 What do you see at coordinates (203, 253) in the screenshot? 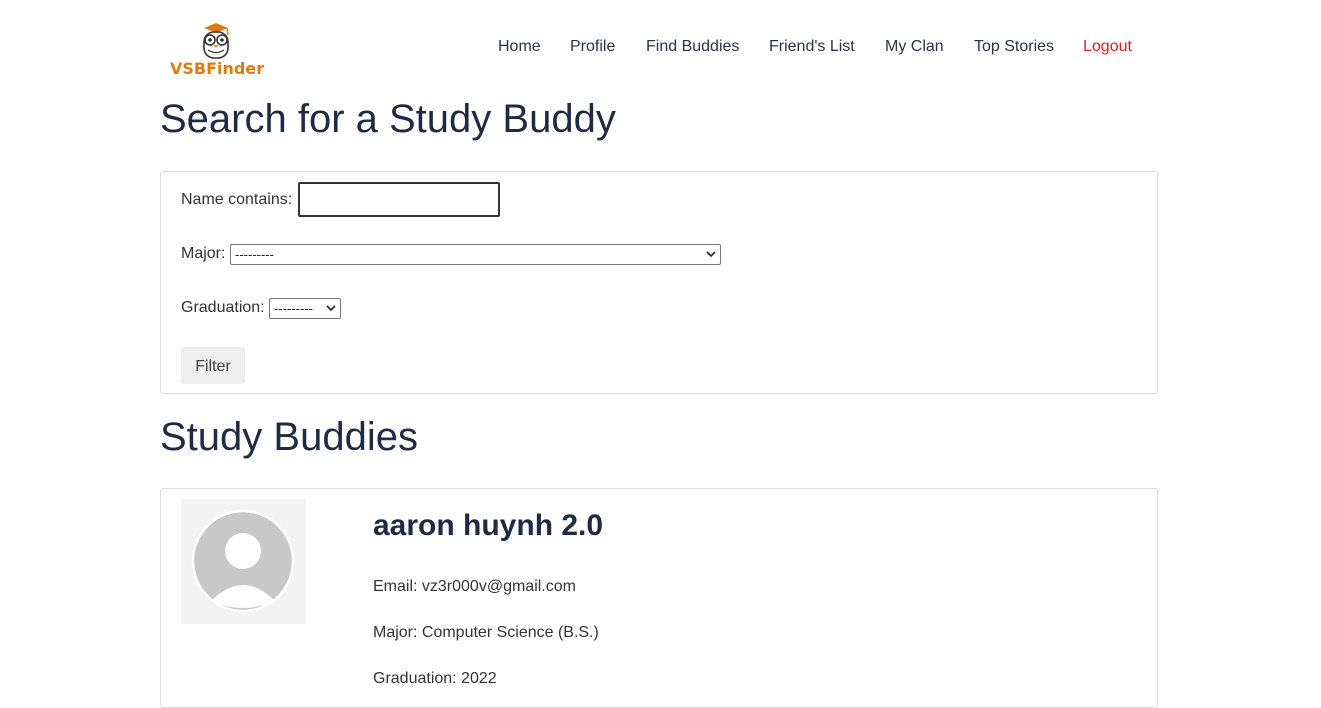
I see `major-label: Major:` at bounding box center [203, 253].